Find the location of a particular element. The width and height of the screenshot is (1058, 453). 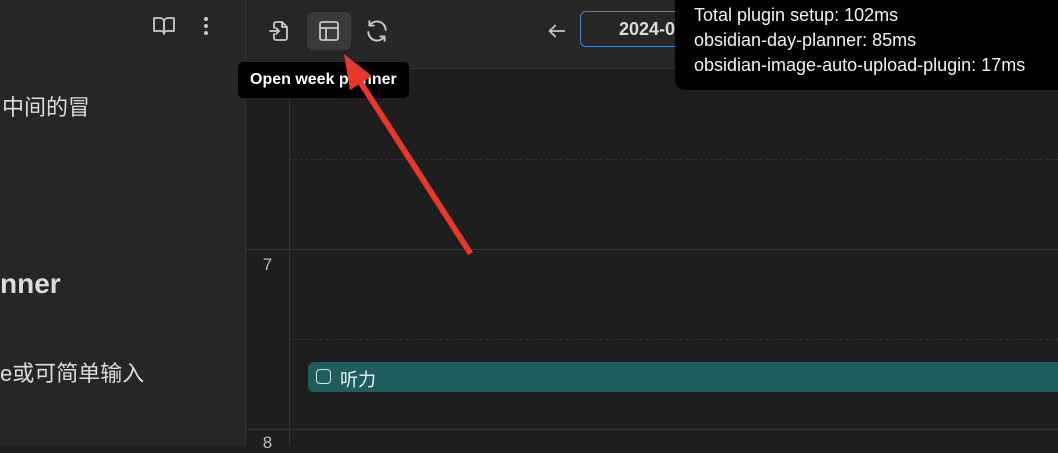

tooltip-open-week-planner: Open week planner is located at coordinates (323, 80).